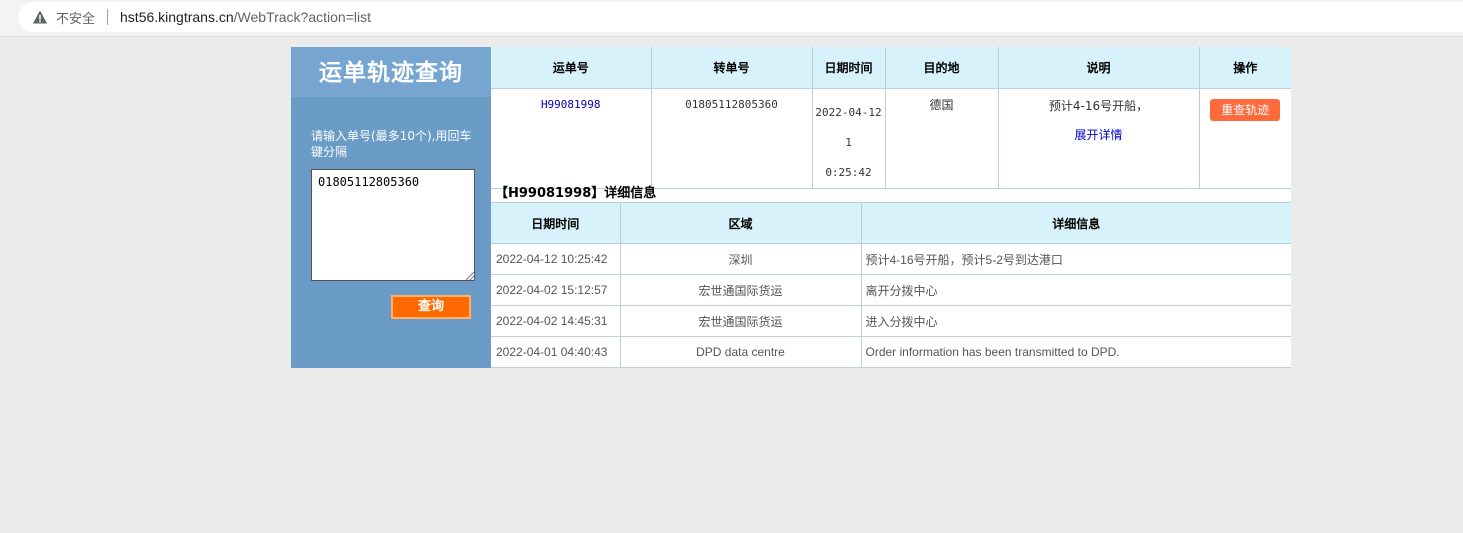  Describe the element at coordinates (391, 72) in the screenshot. I see `panel-title: 运单轨迹查询` at that location.